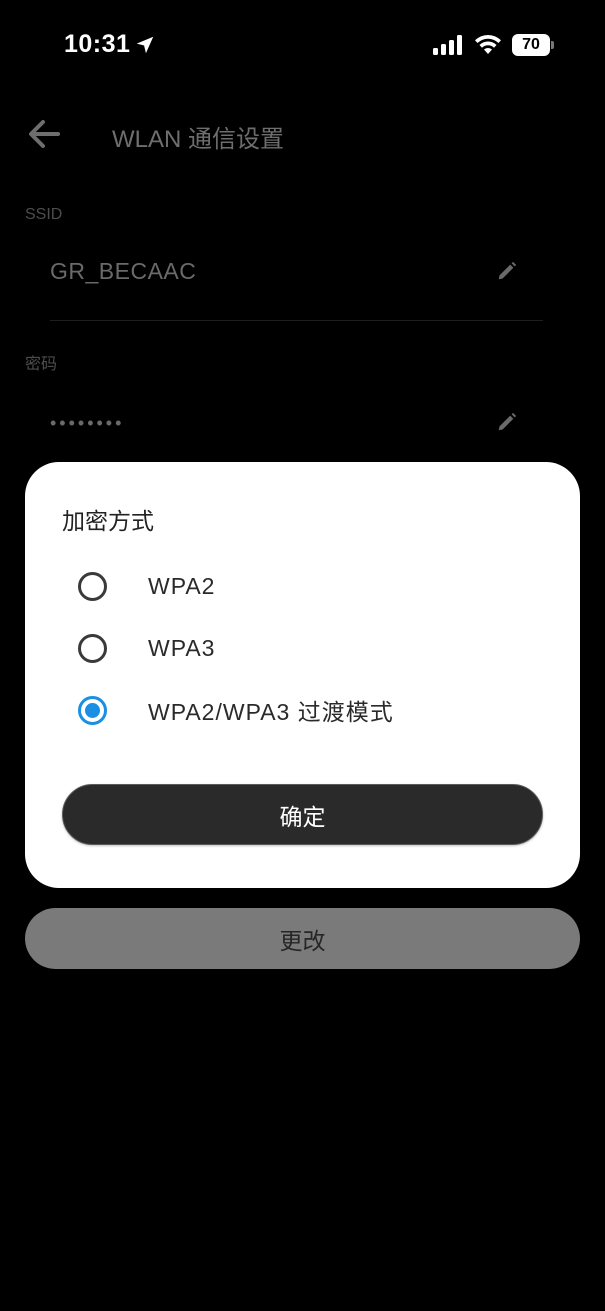 The height and width of the screenshot is (1311, 605). Describe the element at coordinates (302, 648) in the screenshot. I see `option-wpa3: WPA3` at that location.